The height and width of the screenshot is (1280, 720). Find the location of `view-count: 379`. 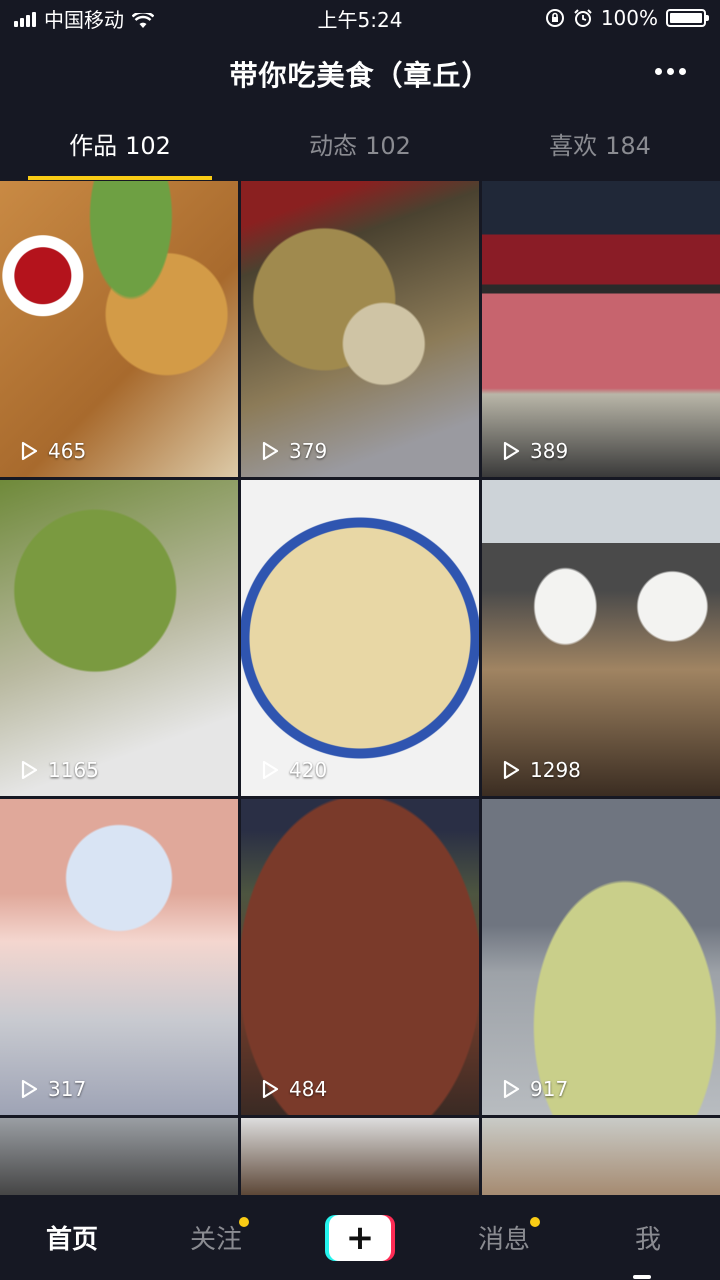

view-count: 379 is located at coordinates (293, 451).